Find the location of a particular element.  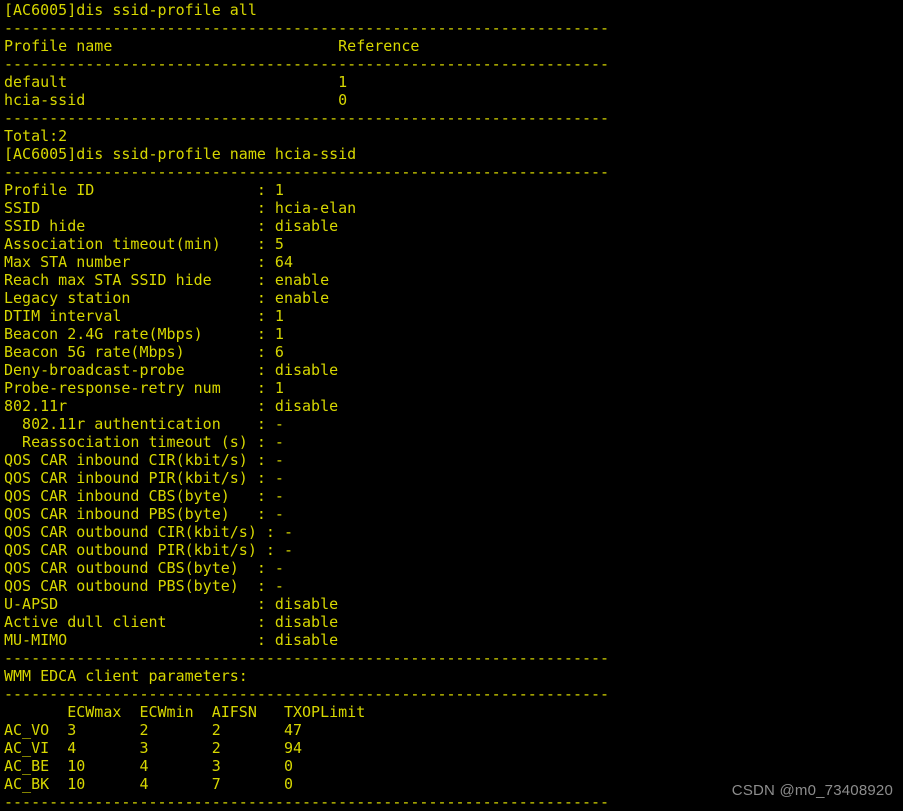

profile-field-row: Association timeout(min) : 5 is located at coordinates (144, 244).